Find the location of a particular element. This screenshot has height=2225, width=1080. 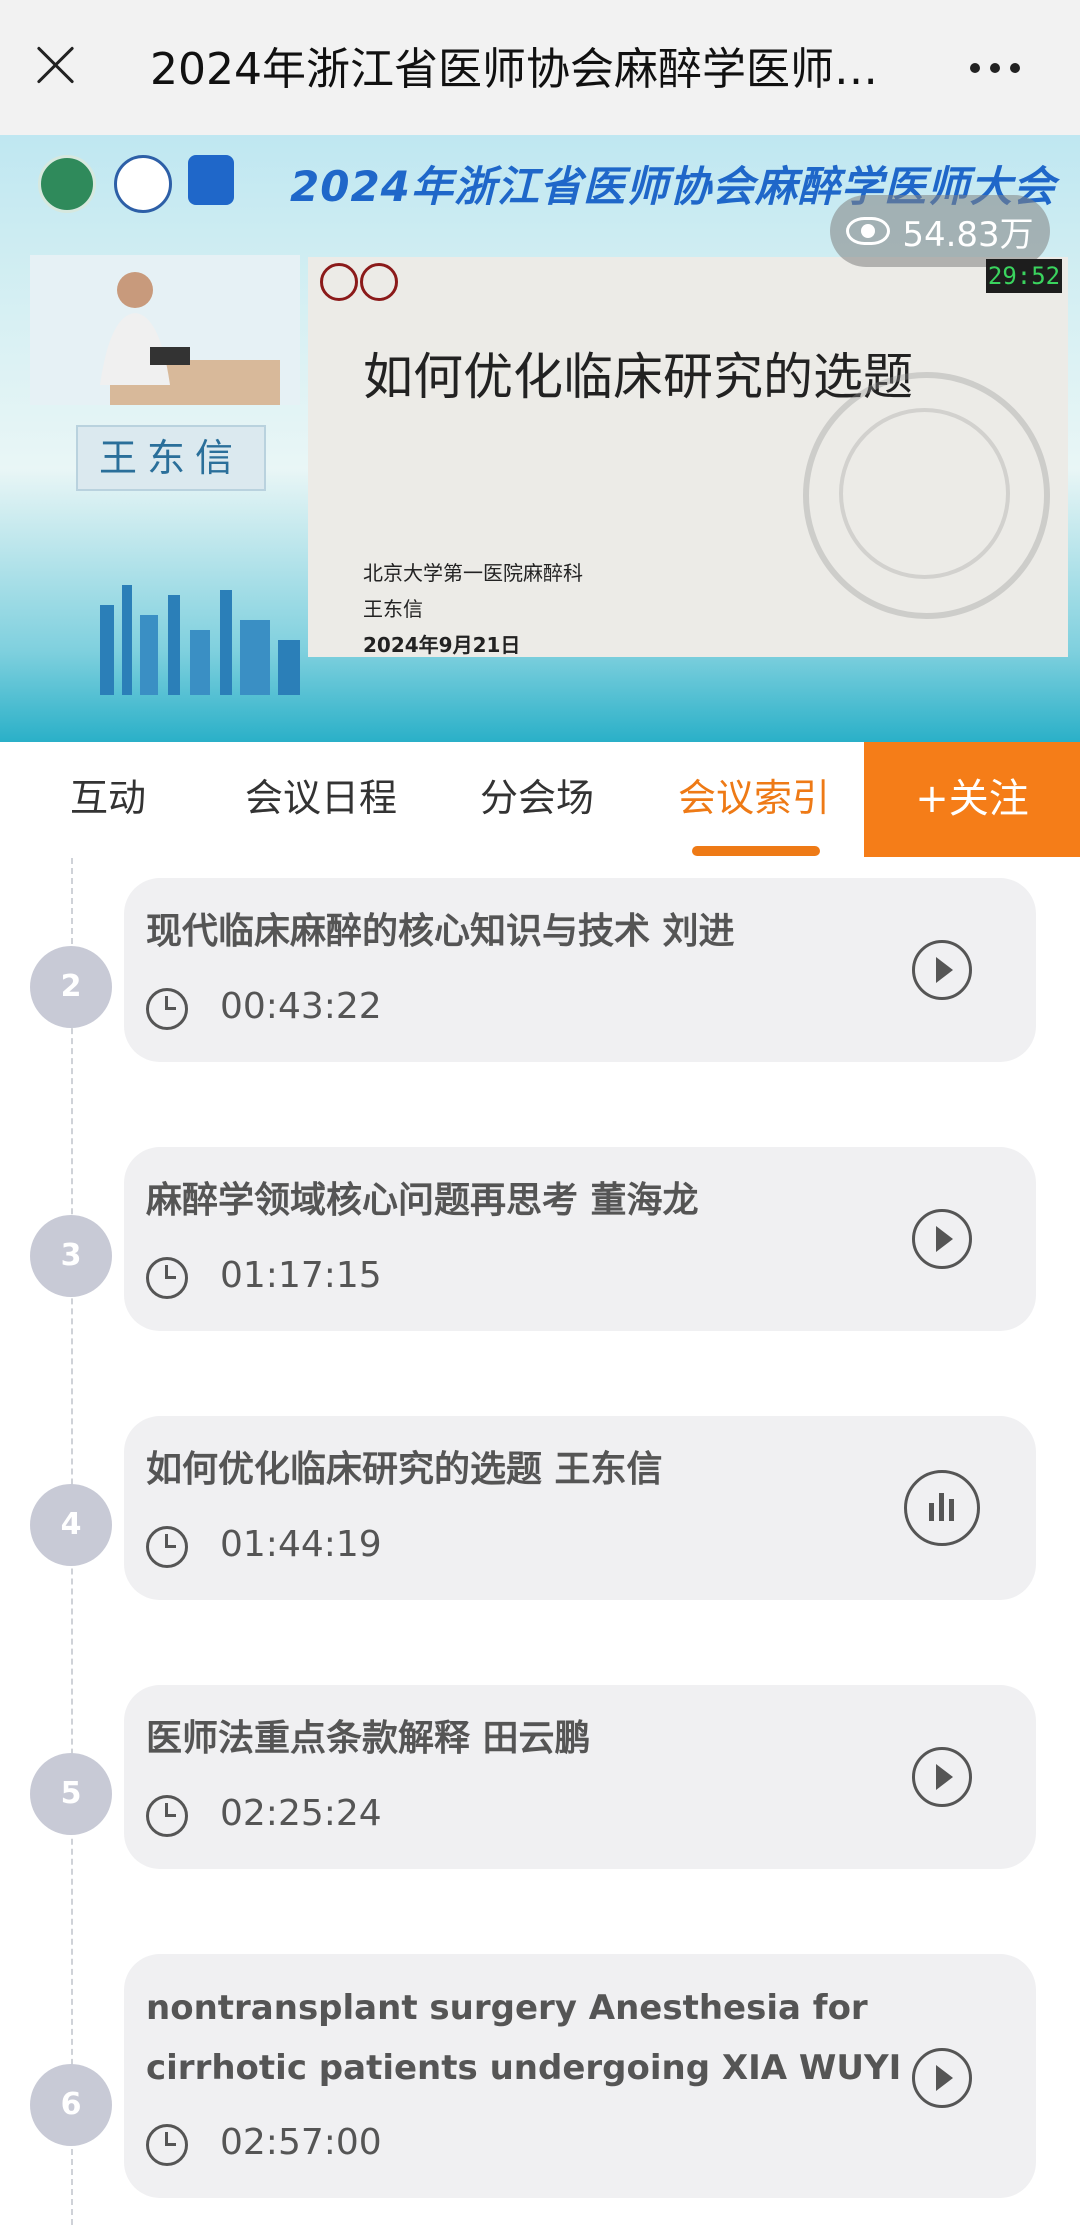

item-number: 4 is located at coordinates (71, 1525).